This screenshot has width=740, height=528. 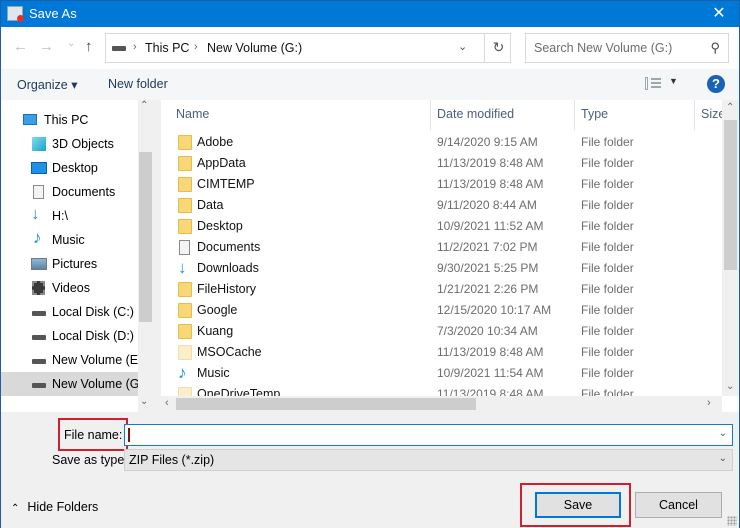 I want to click on save-as-type-chevron-icon: ⌄, so click(x=723, y=458).